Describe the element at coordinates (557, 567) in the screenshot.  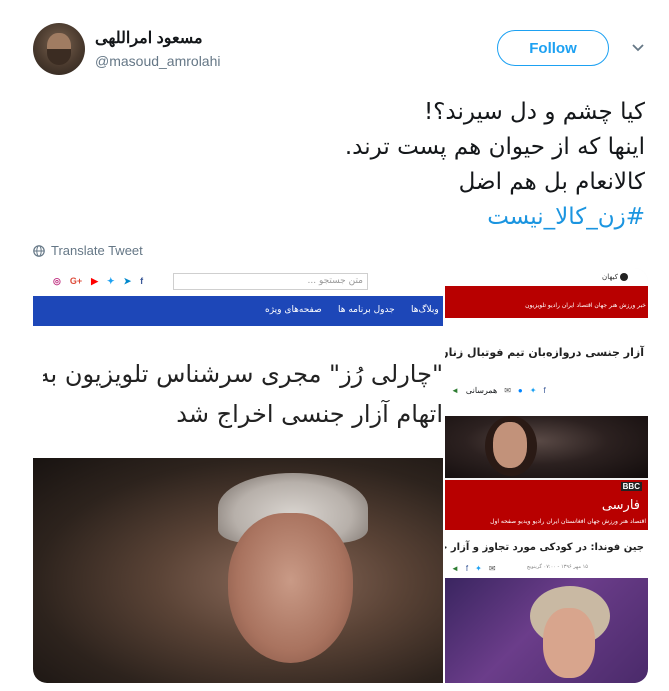
I see `card-meta: ۱۵ مهر ۱۳۹۶ - ۰۷:۰۰ گرینویچ` at that location.